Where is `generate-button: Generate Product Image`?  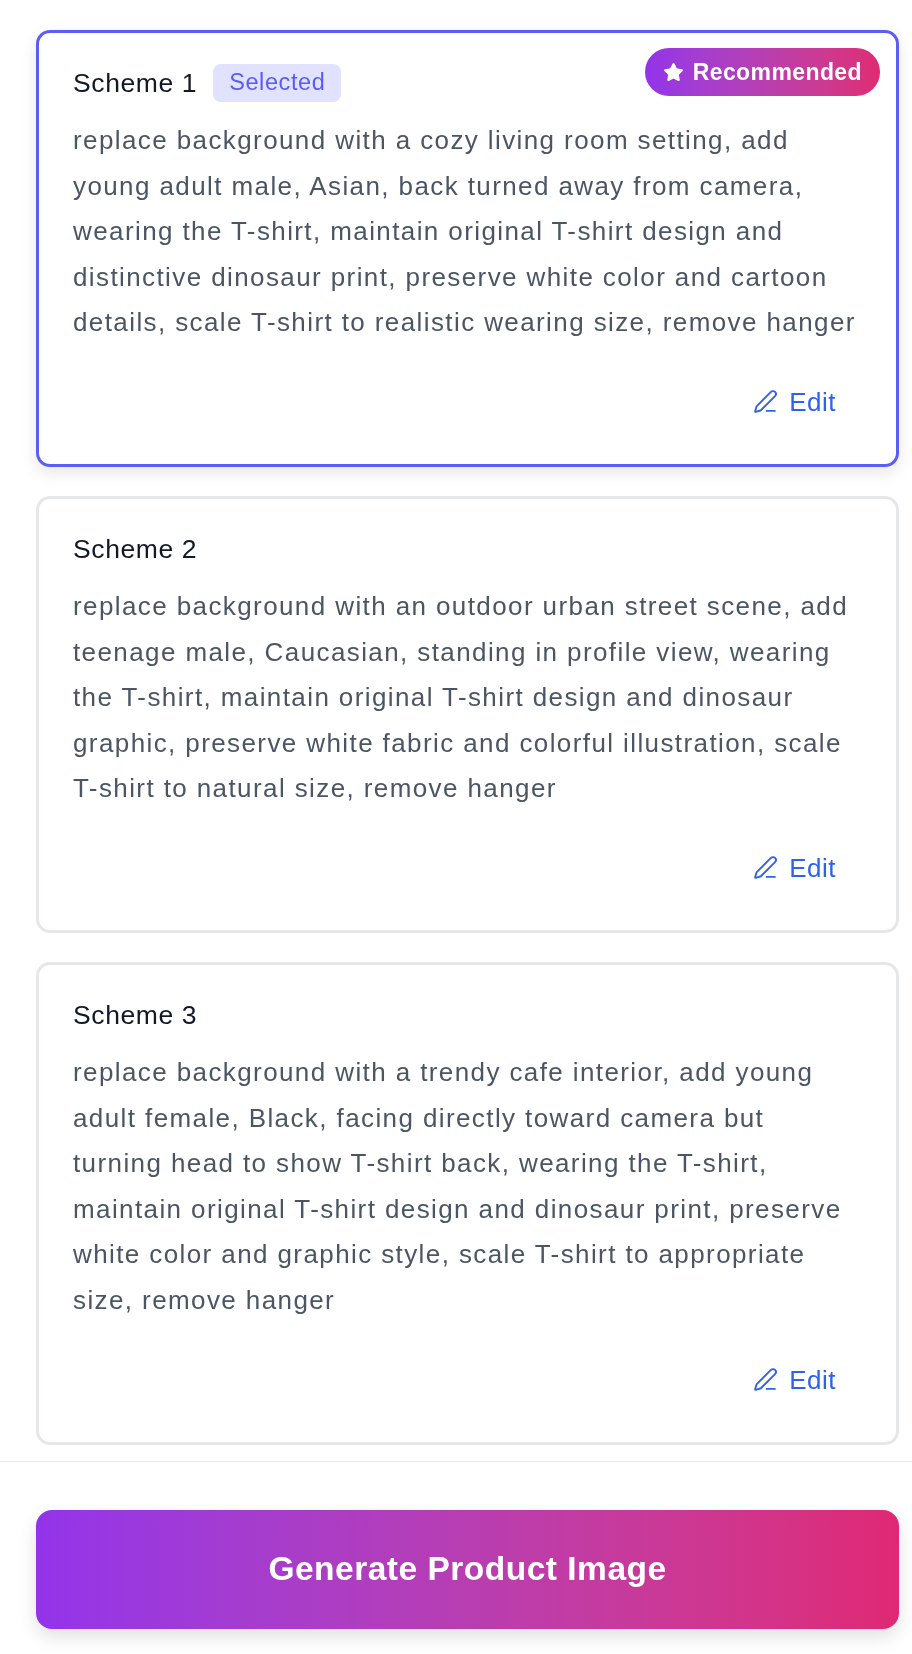
generate-button: Generate Product Image is located at coordinates (467, 1569).